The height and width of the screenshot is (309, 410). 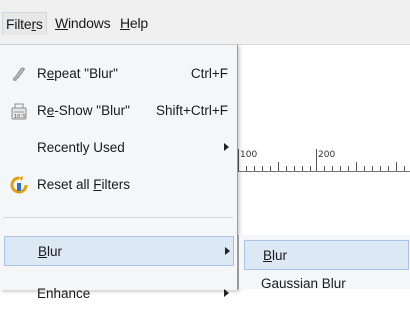 I want to click on reshow-label-b: -Show "Blur", so click(x=92, y=110).